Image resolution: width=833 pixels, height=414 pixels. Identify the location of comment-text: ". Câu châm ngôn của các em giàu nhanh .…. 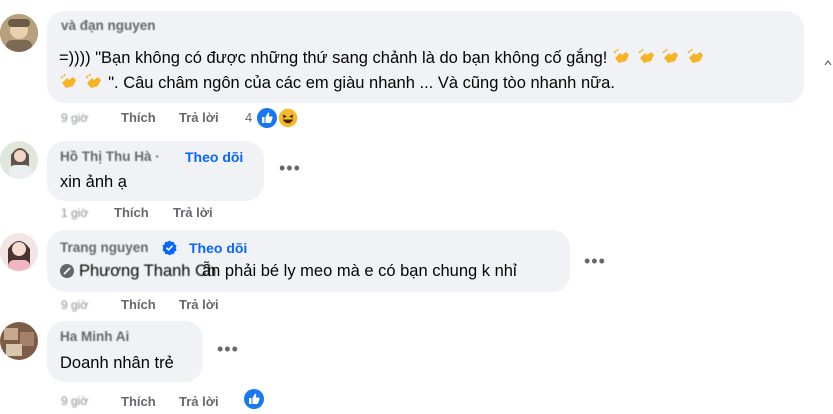
(337, 83).